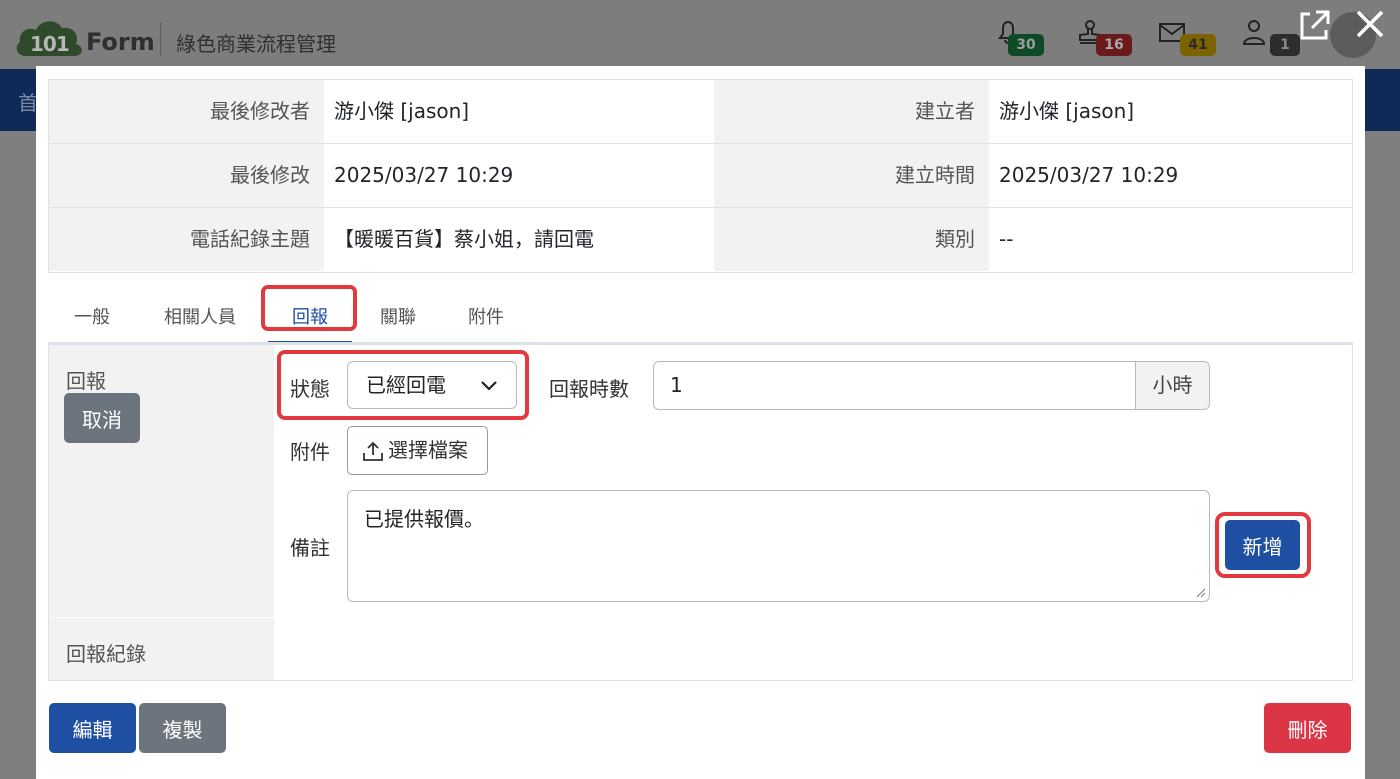 The width and height of the screenshot is (1400, 779). I want to click on status-highlight-box, so click(403, 385).